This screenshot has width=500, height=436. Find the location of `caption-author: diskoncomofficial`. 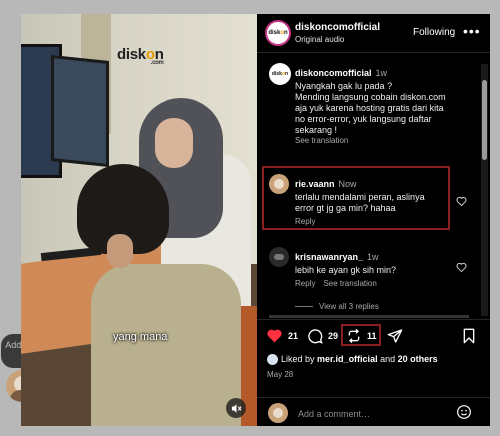

caption-author: diskoncomofficial is located at coordinates (333, 73).